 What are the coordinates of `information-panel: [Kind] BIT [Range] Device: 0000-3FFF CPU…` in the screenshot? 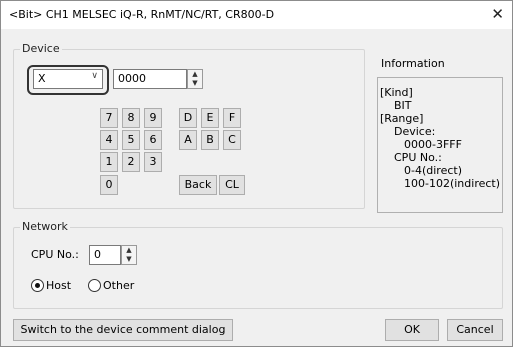 It's located at (440, 145).